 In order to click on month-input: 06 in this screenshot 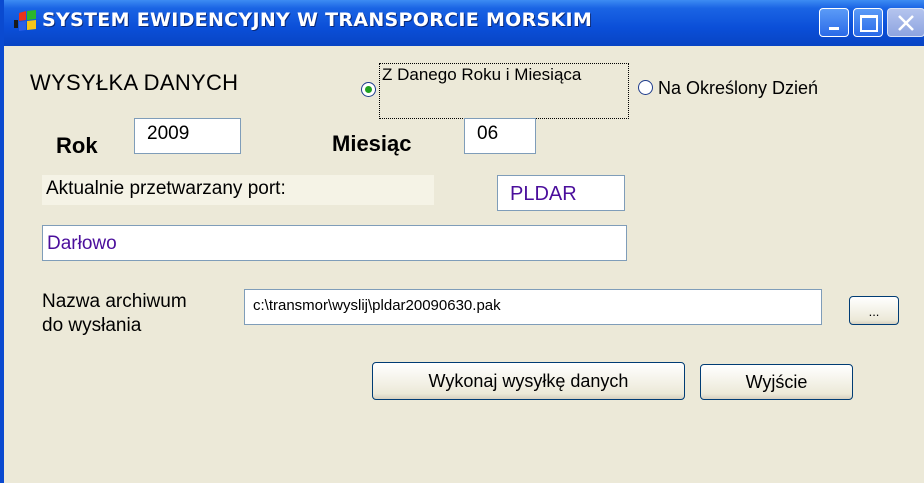, I will do `click(500, 136)`.